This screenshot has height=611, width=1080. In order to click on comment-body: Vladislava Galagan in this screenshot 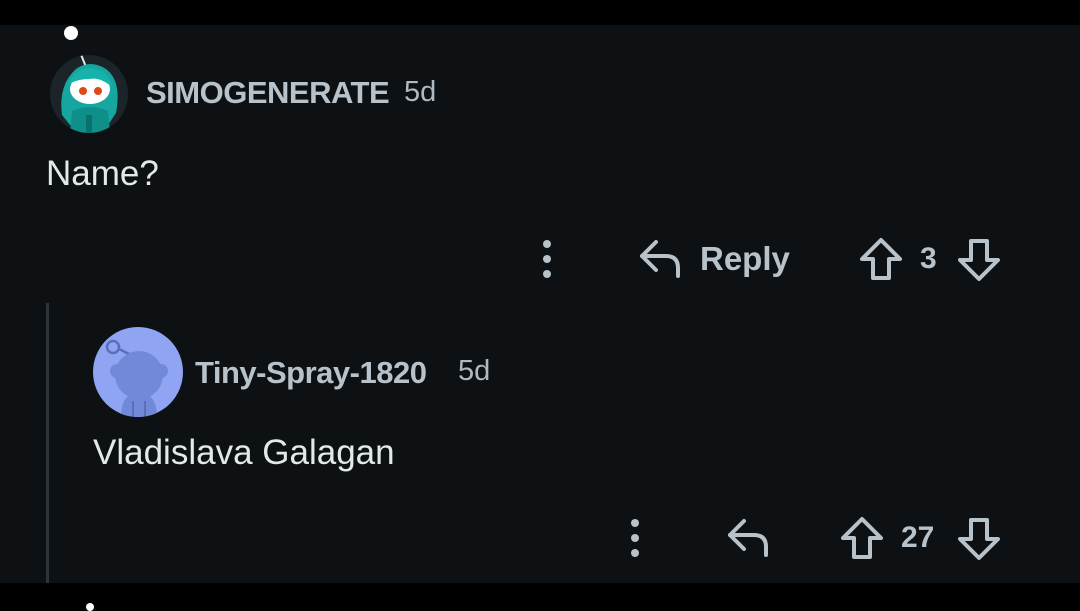, I will do `click(244, 452)`.